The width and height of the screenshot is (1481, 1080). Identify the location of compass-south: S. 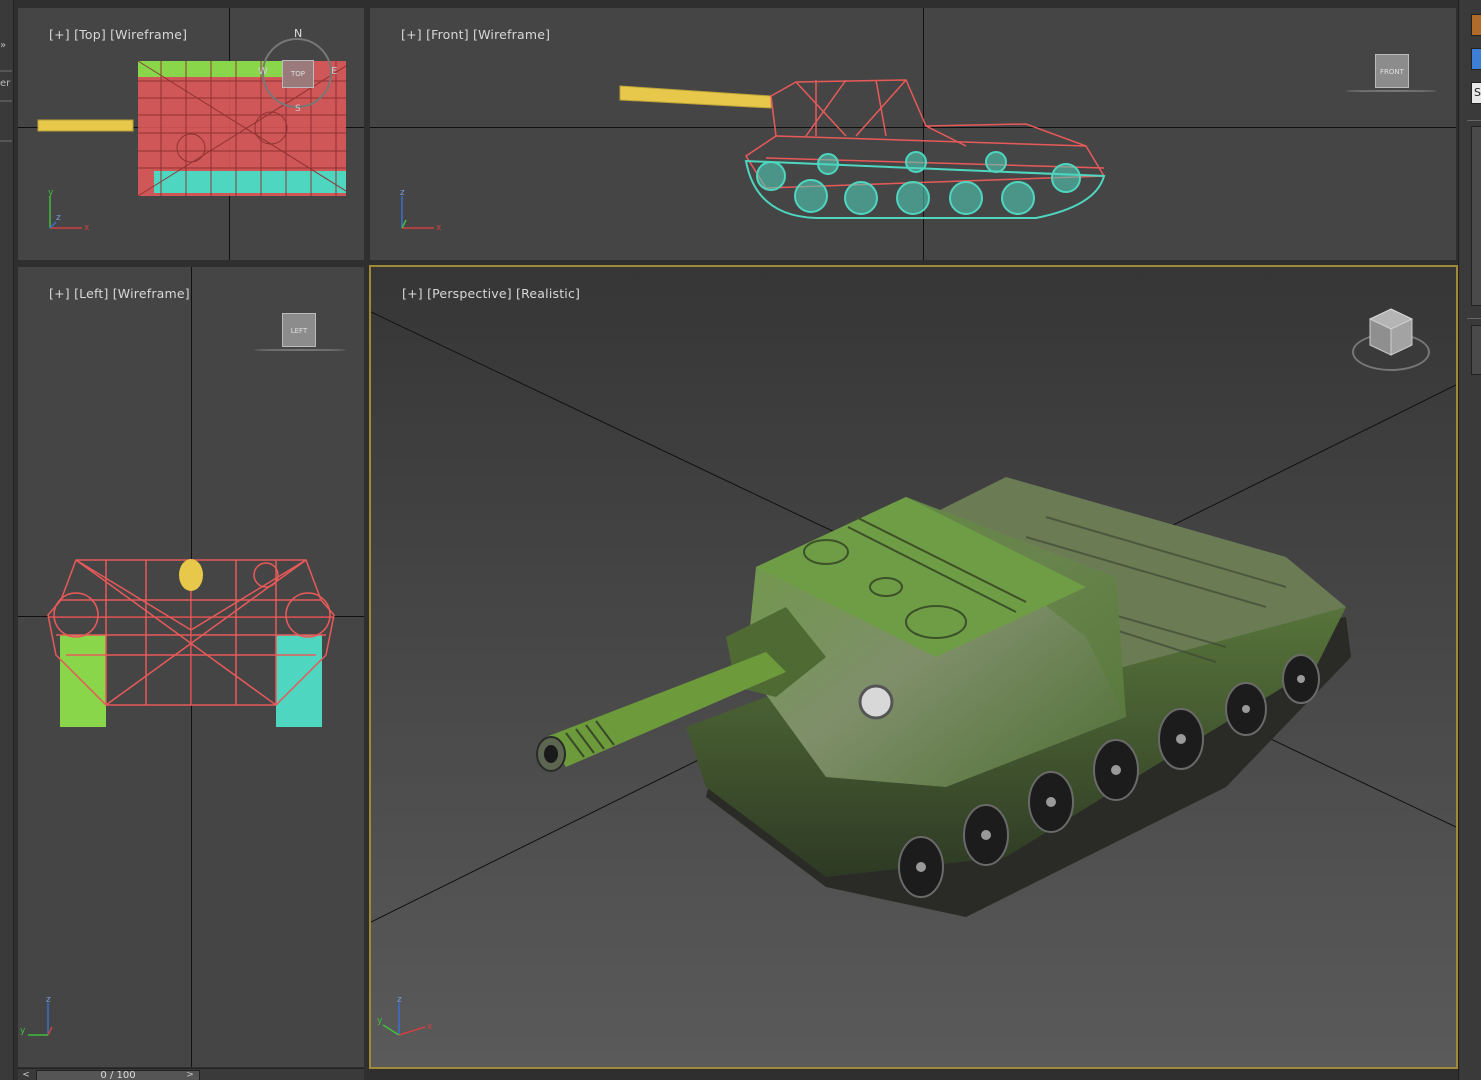
(298, 109).